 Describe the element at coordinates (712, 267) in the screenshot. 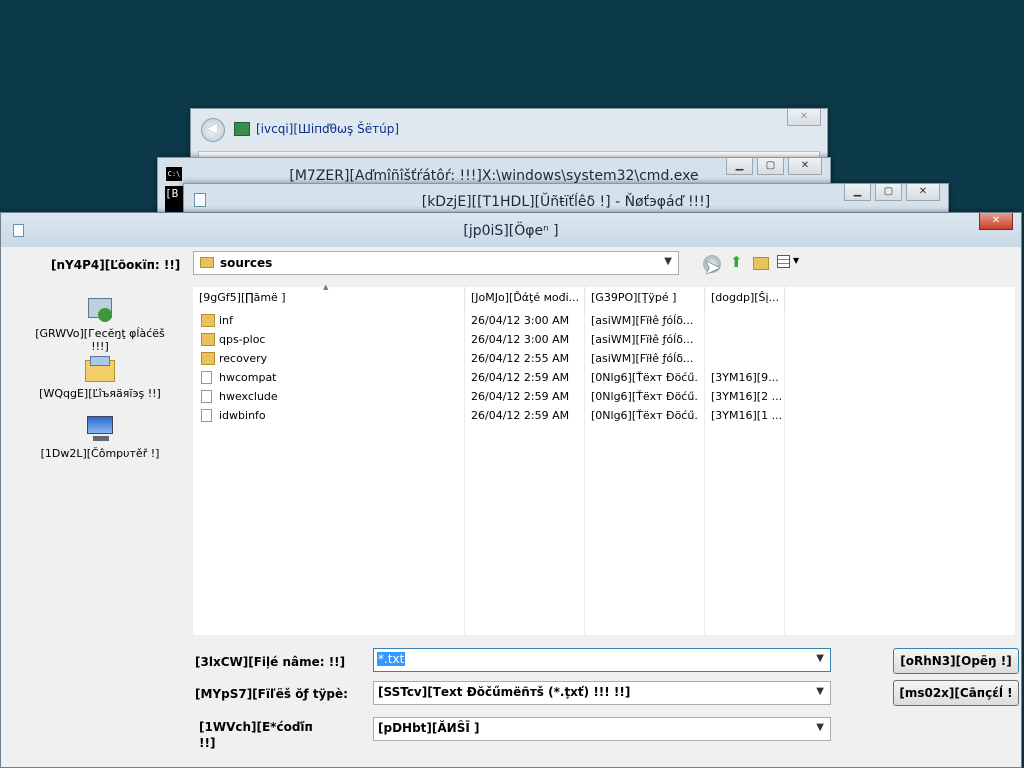

I see `mouse-cursor: ➤` at that location.